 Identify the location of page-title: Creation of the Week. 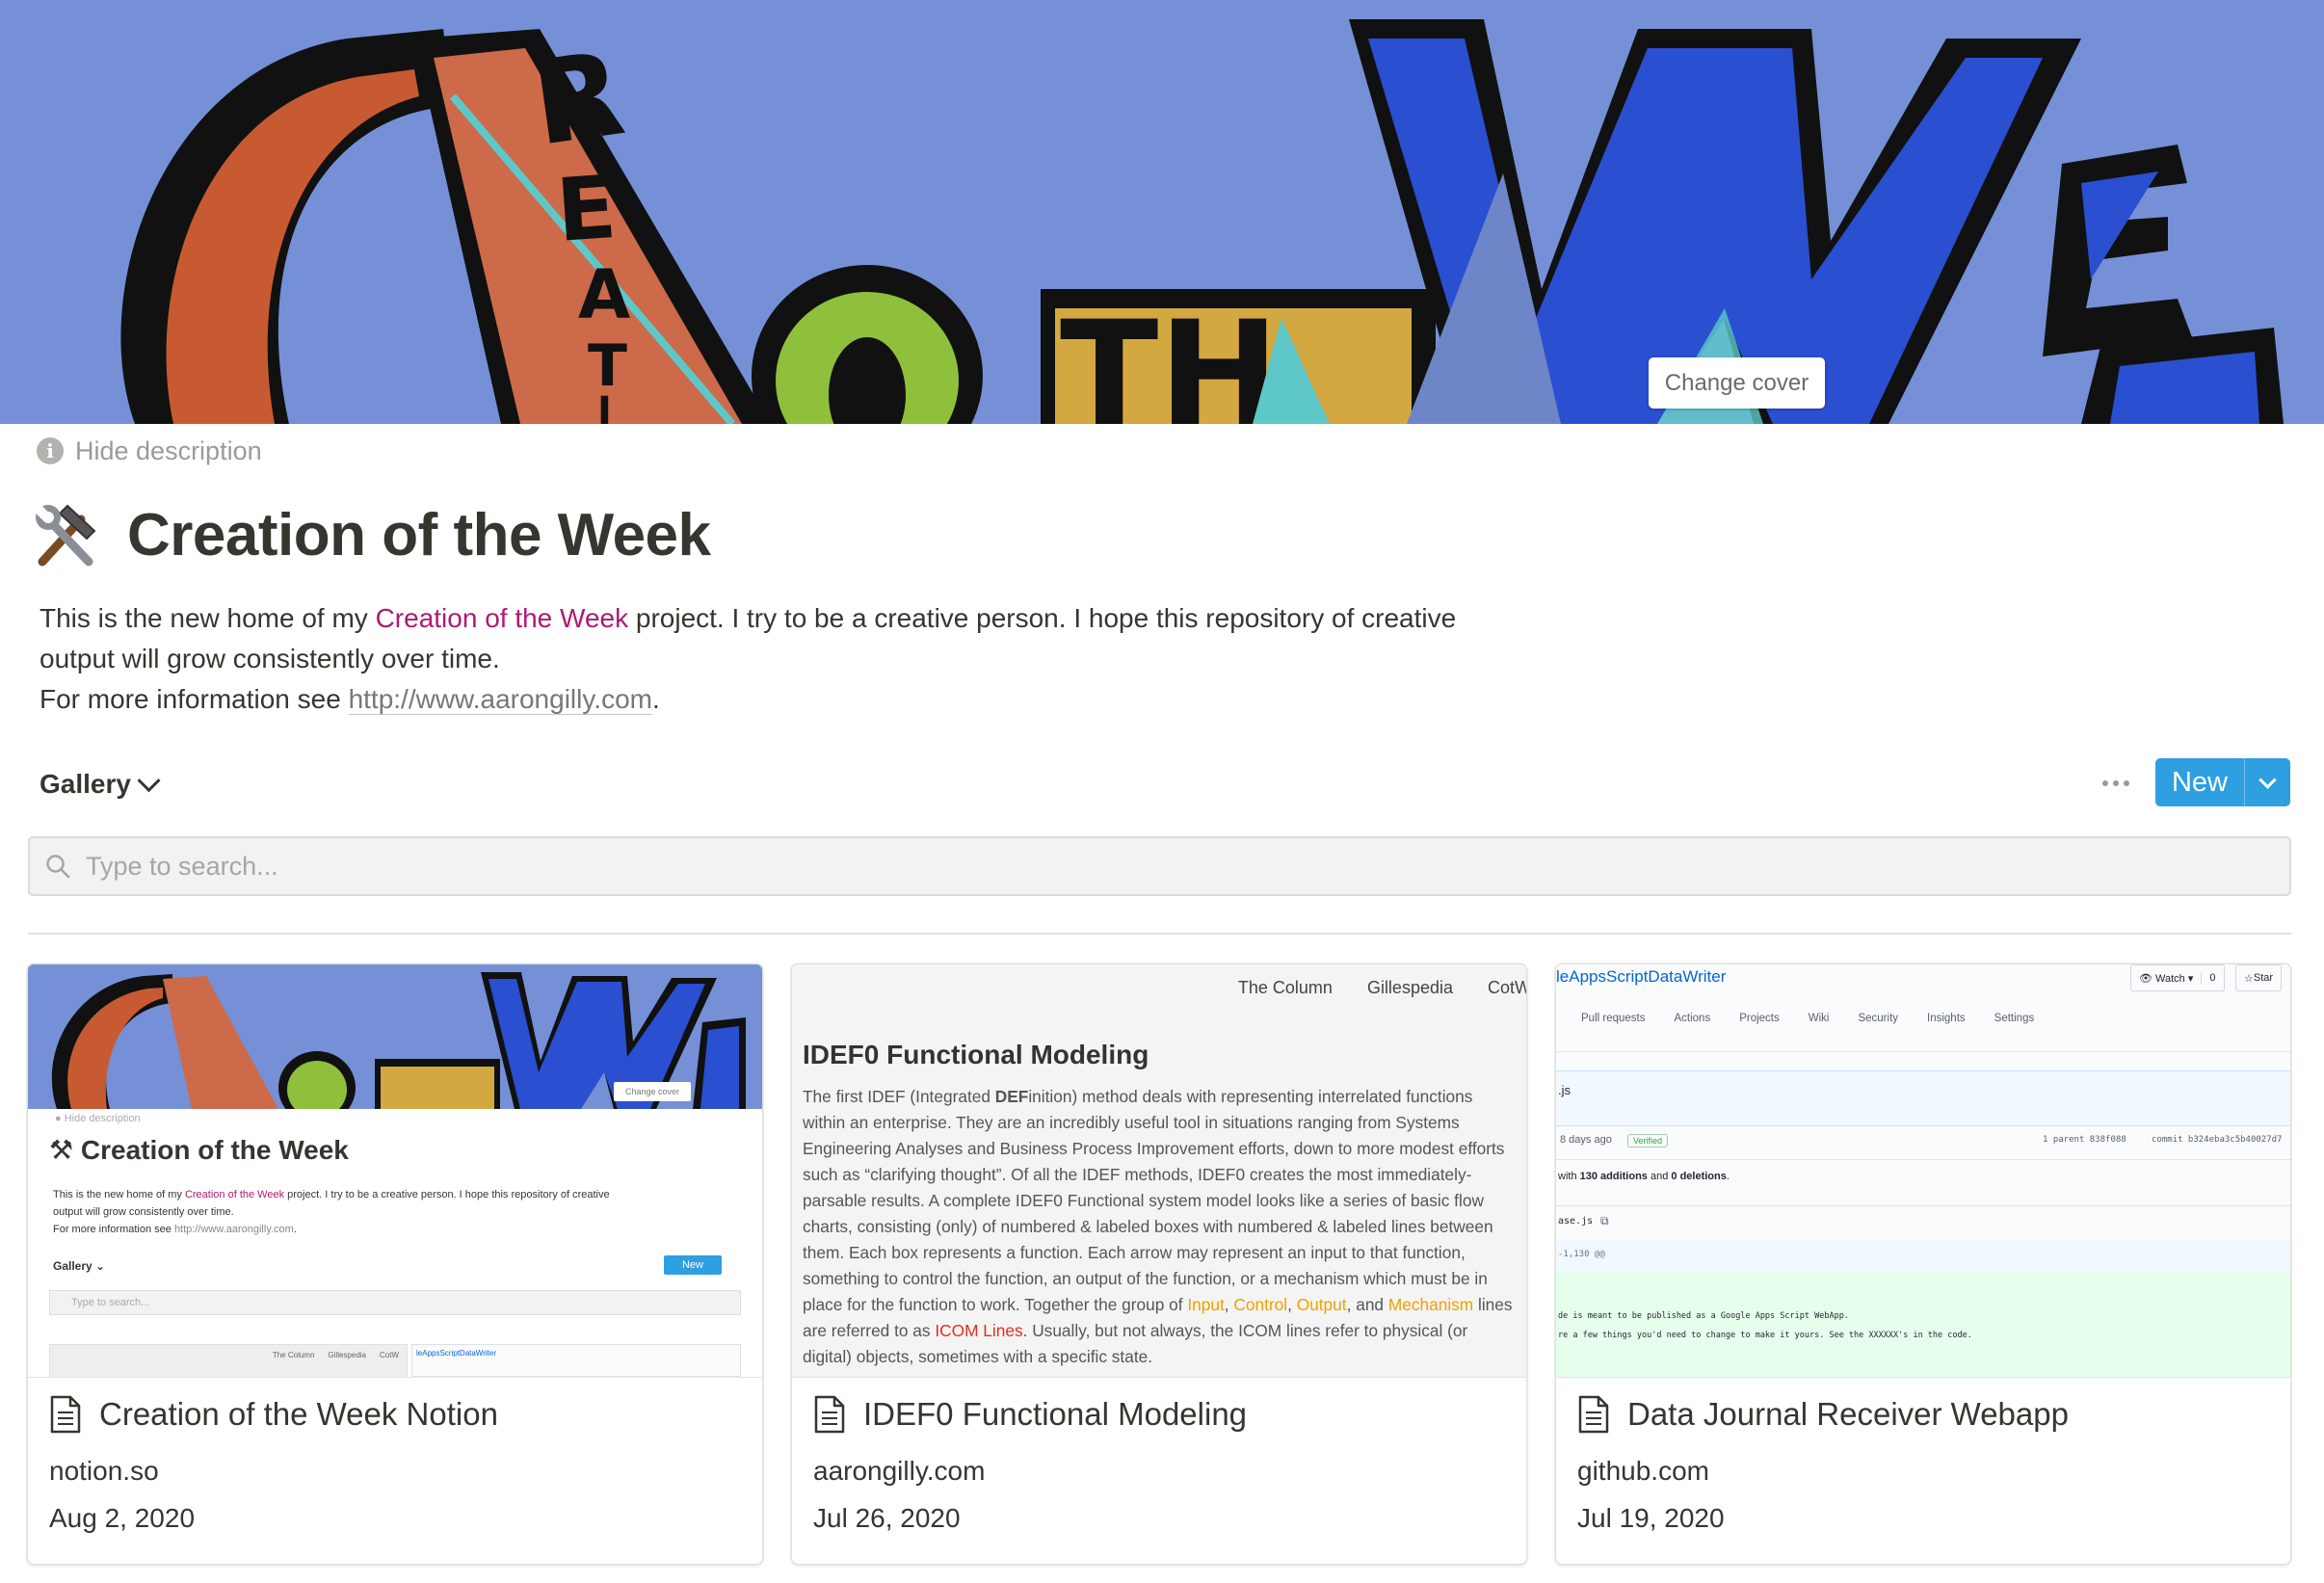
(419, 534).